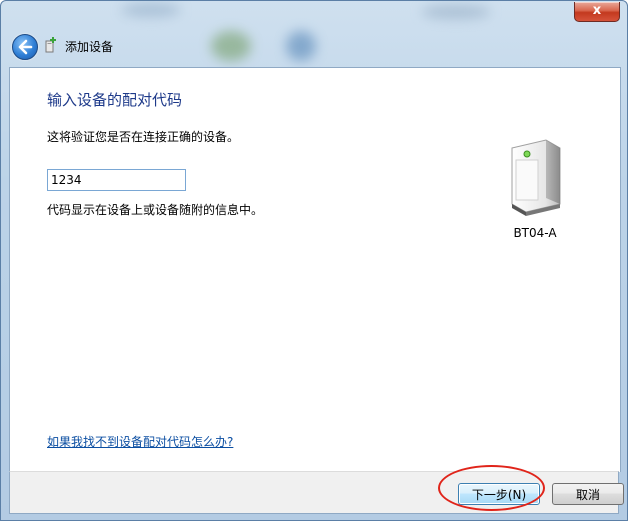  What do you see at coordinates (155, 210) in the screenshot?
I see `hint-text: 代码显示在设备上或设备随附的信息中。` at bounding box center [155, 210].